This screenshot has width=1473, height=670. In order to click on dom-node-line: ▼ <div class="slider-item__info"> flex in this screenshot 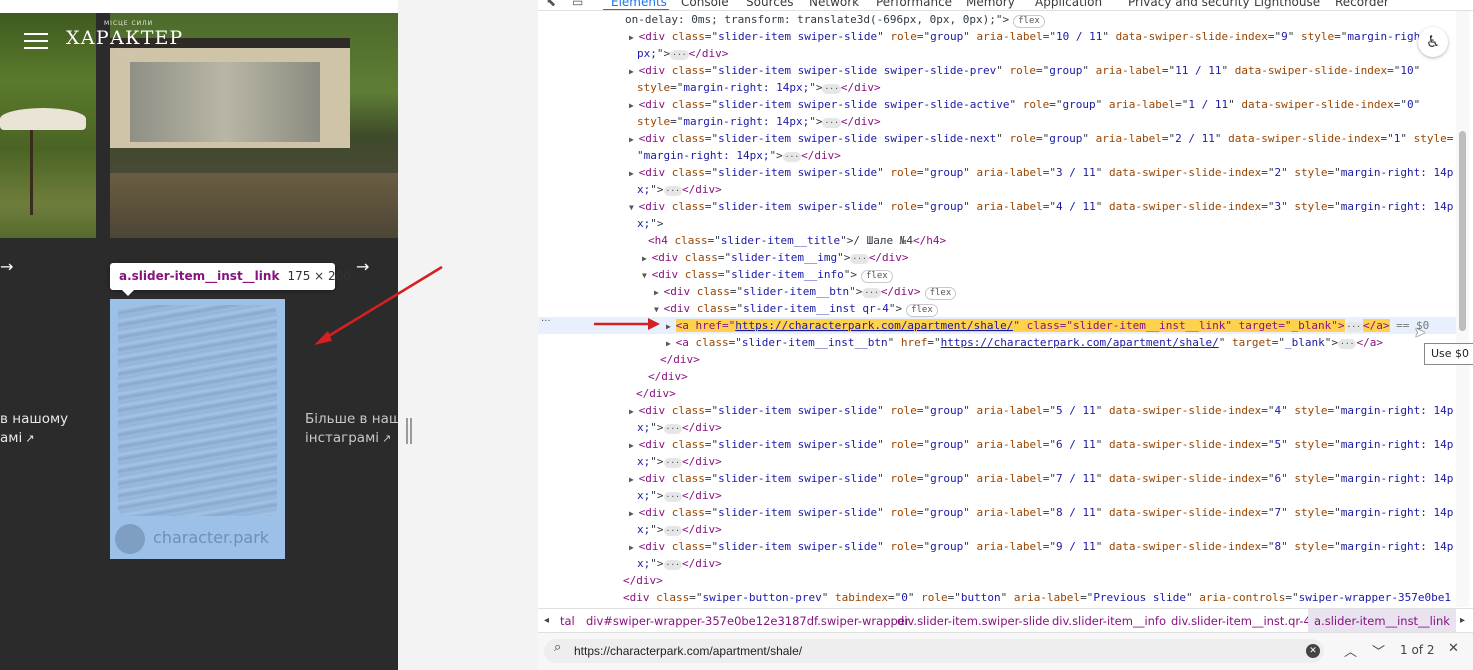, I will do `click(998, 274)`.